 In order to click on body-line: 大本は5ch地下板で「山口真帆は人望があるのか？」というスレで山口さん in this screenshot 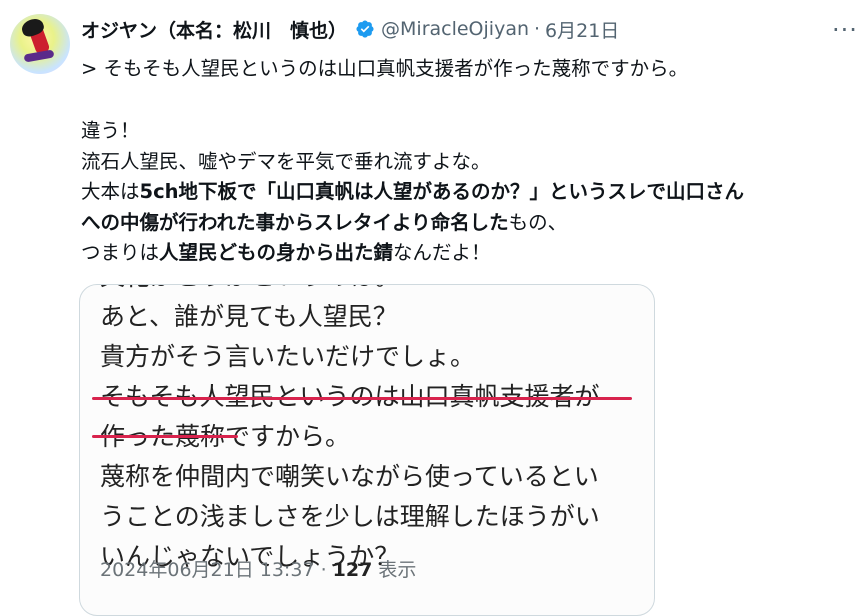, I will do `click(413, 191)`.